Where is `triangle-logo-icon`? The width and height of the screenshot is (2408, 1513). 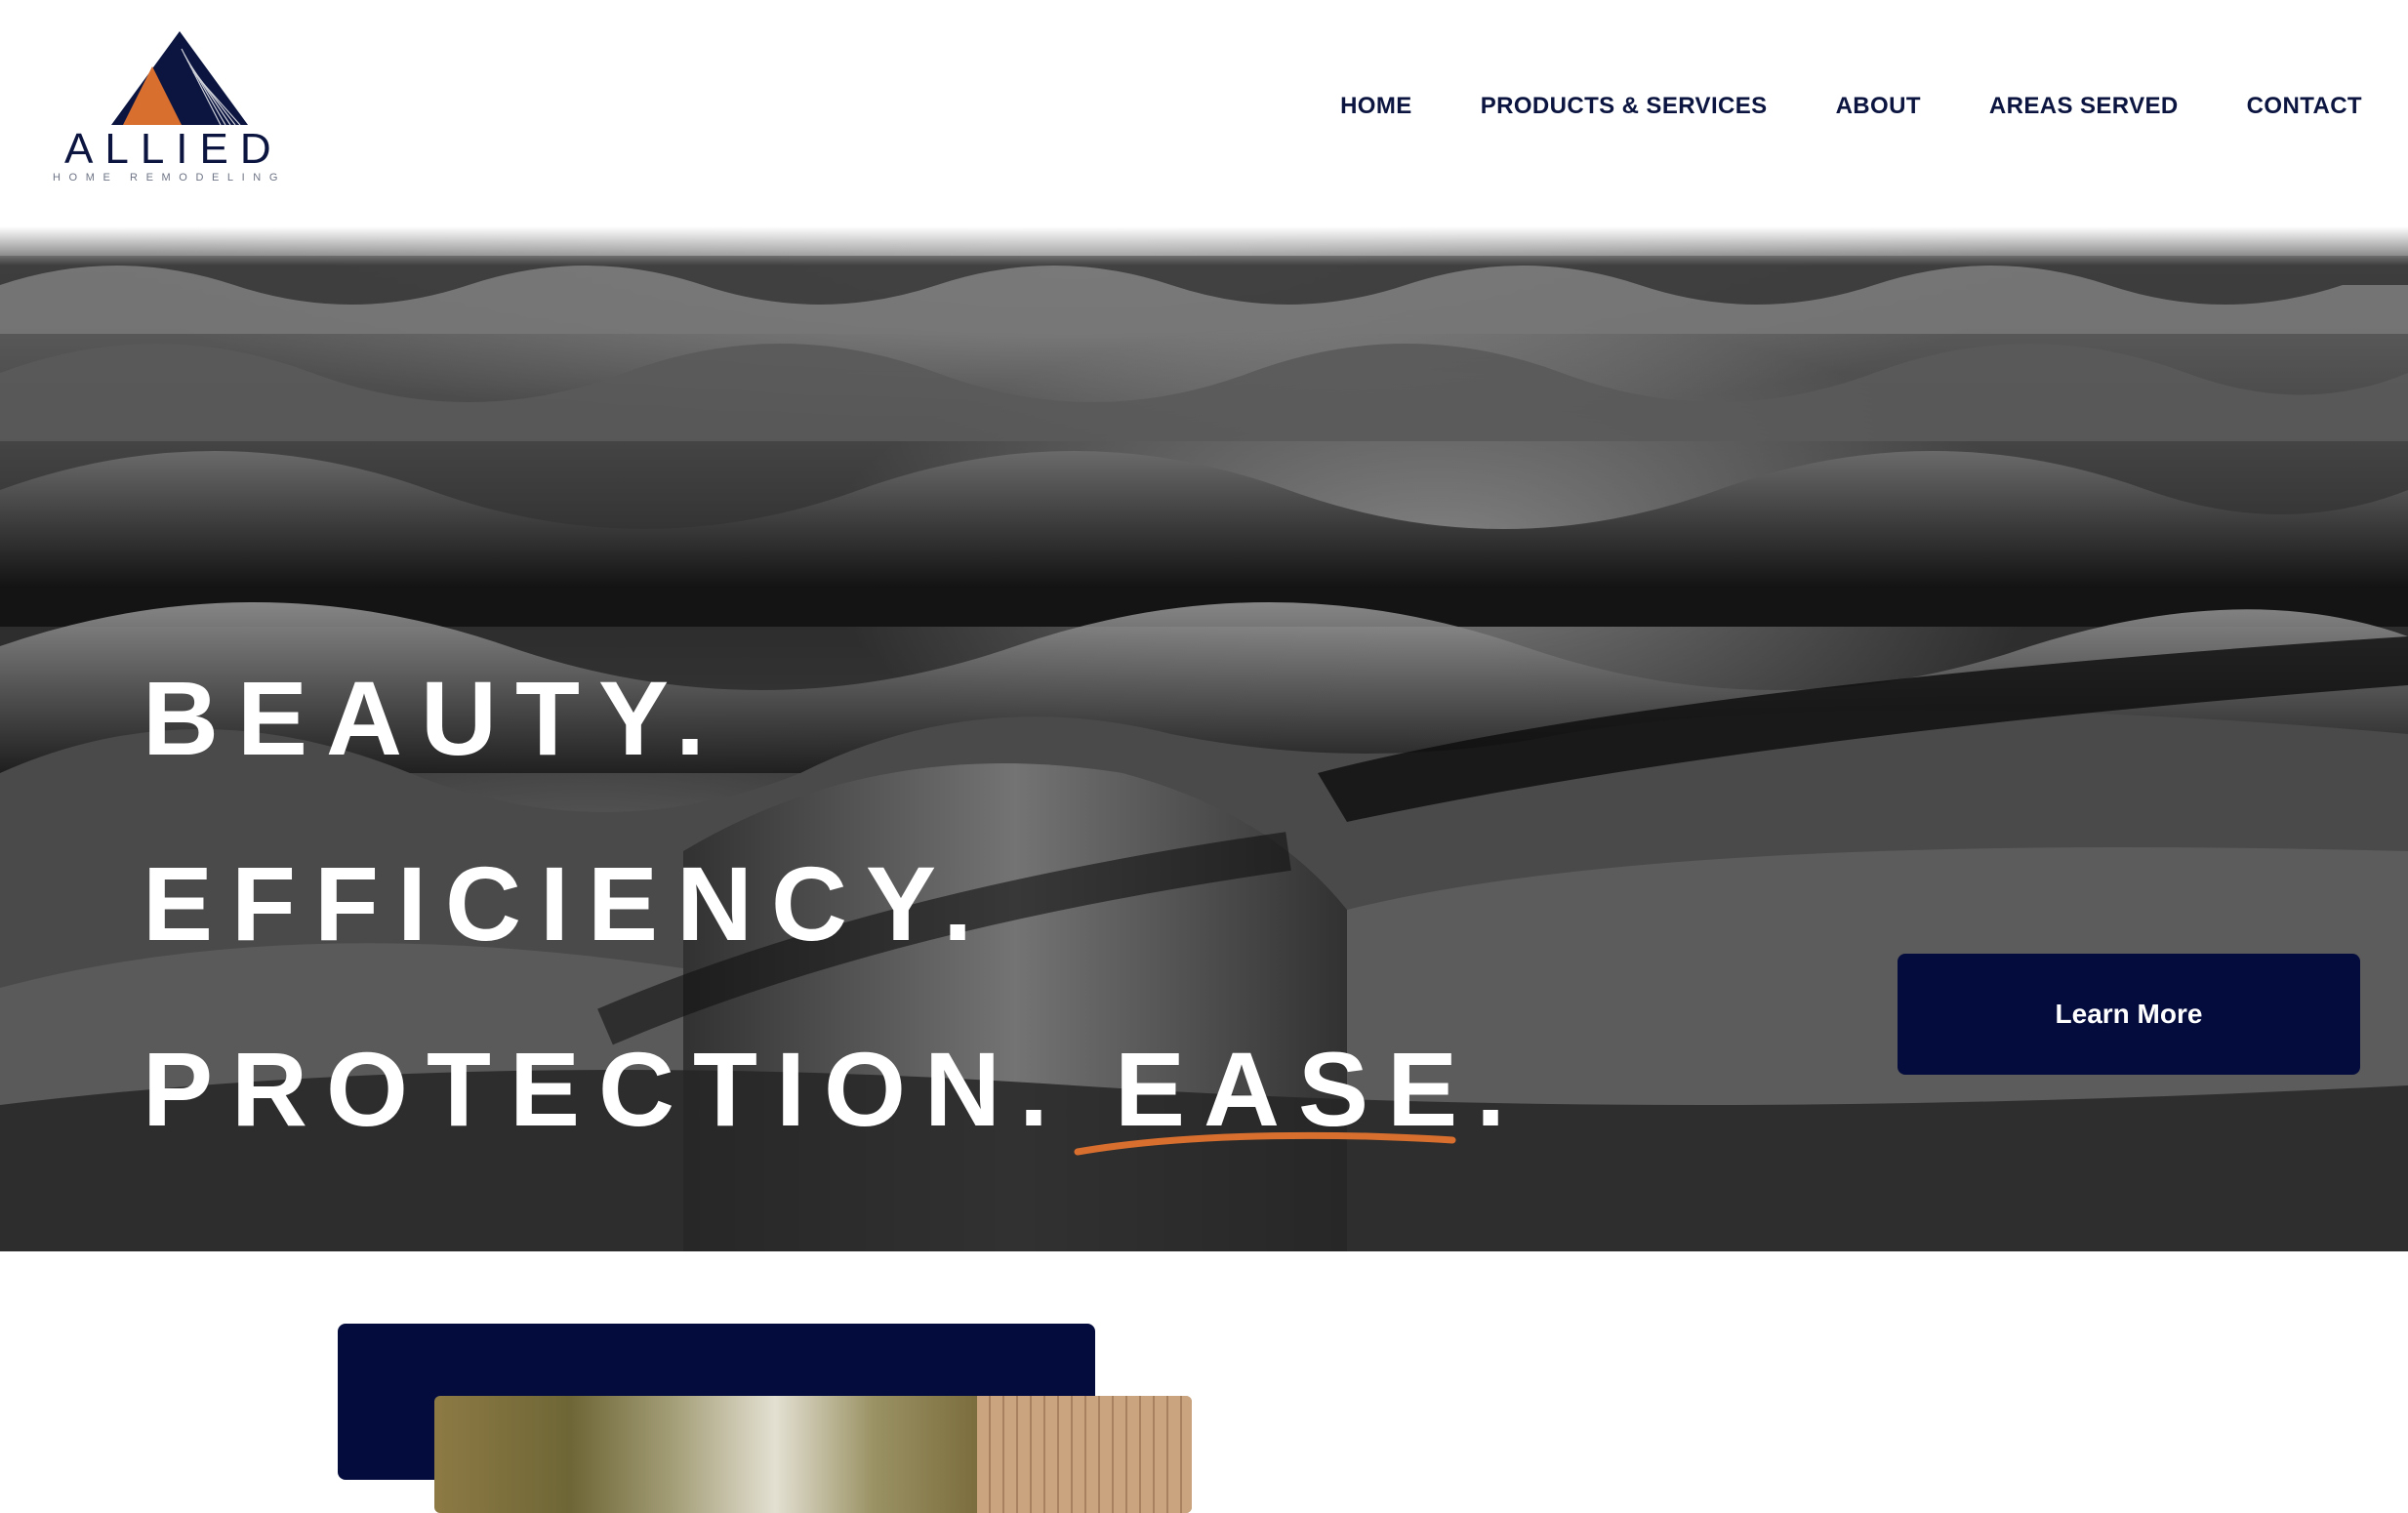 triangle-logo-icon is located at coordinates (180, 78).